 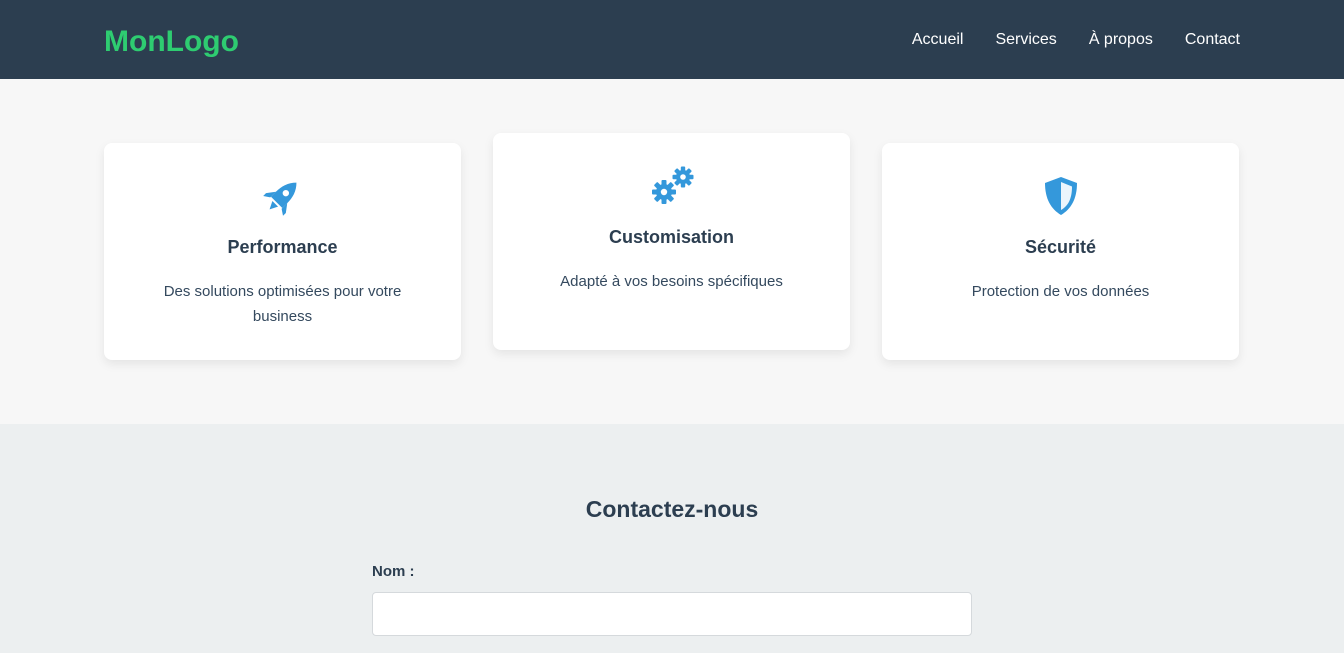 What do you see at coordinates (283, 196) in the screenshot?
I see `rocket-icon` at bounding box center [283, 196].